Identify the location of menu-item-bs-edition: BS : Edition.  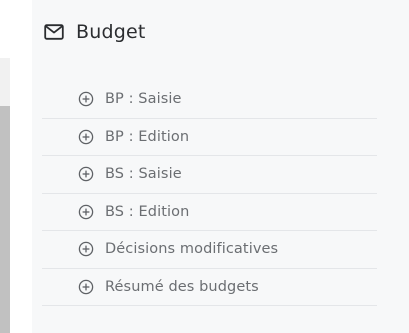
(209, 212).